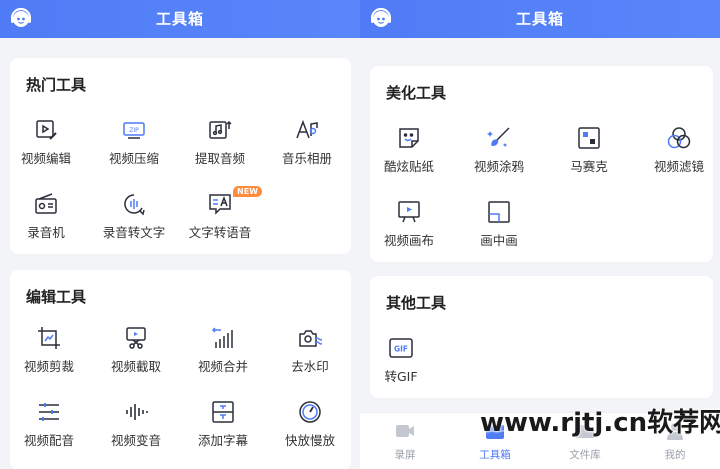  Describe the element at coordinates (49, 412) in the screenshot. I see `dub-icon` at that location.